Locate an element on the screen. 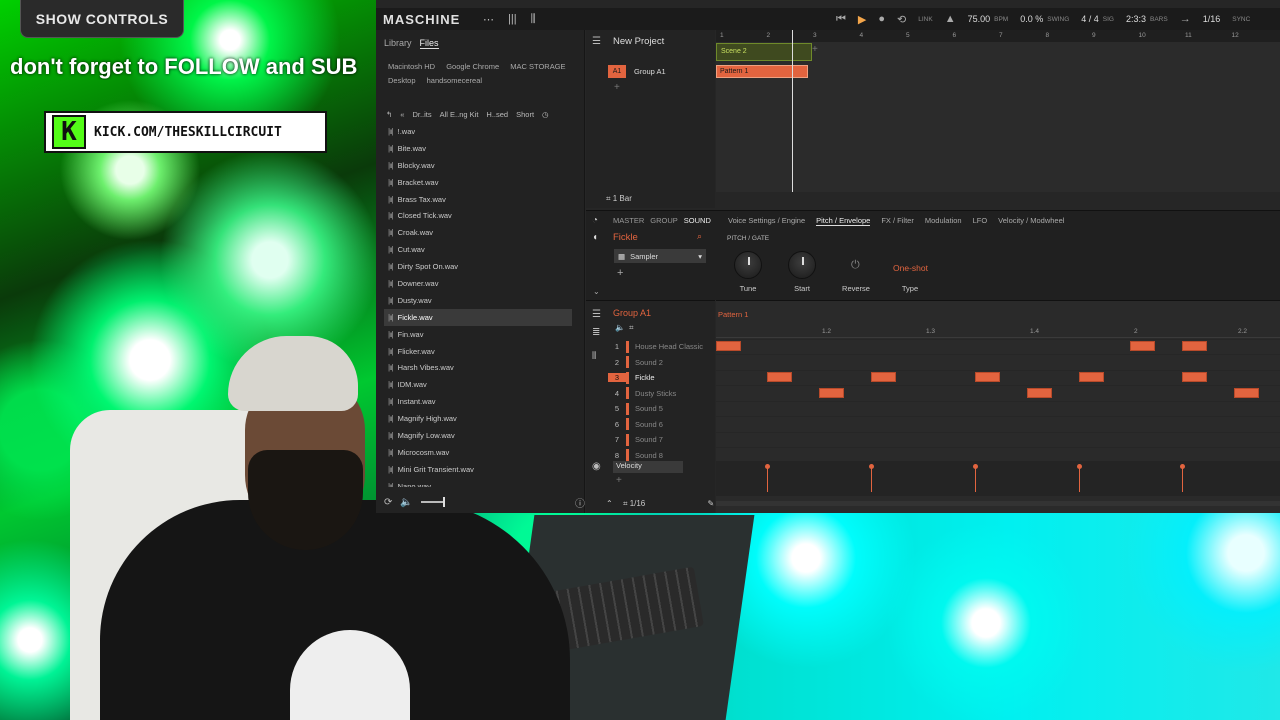  pads-view-icon: ⫴ is located at coordinates (594, 356).